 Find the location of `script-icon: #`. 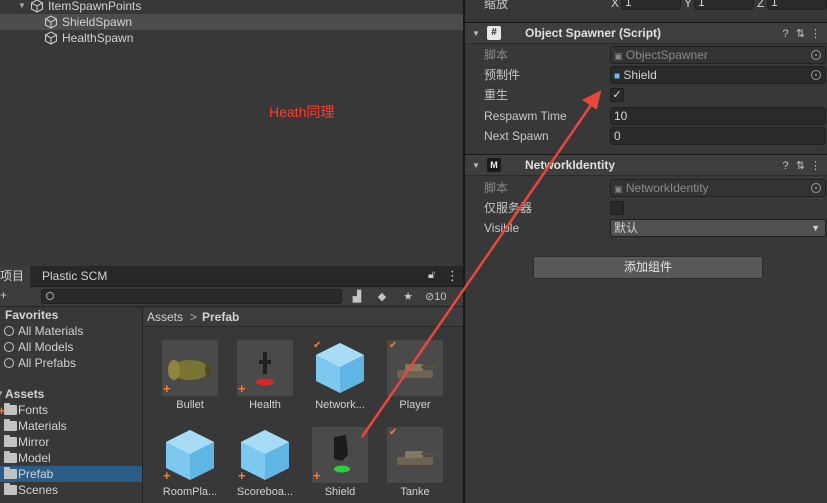

script-icon: # is located at coordinates (494, 33).